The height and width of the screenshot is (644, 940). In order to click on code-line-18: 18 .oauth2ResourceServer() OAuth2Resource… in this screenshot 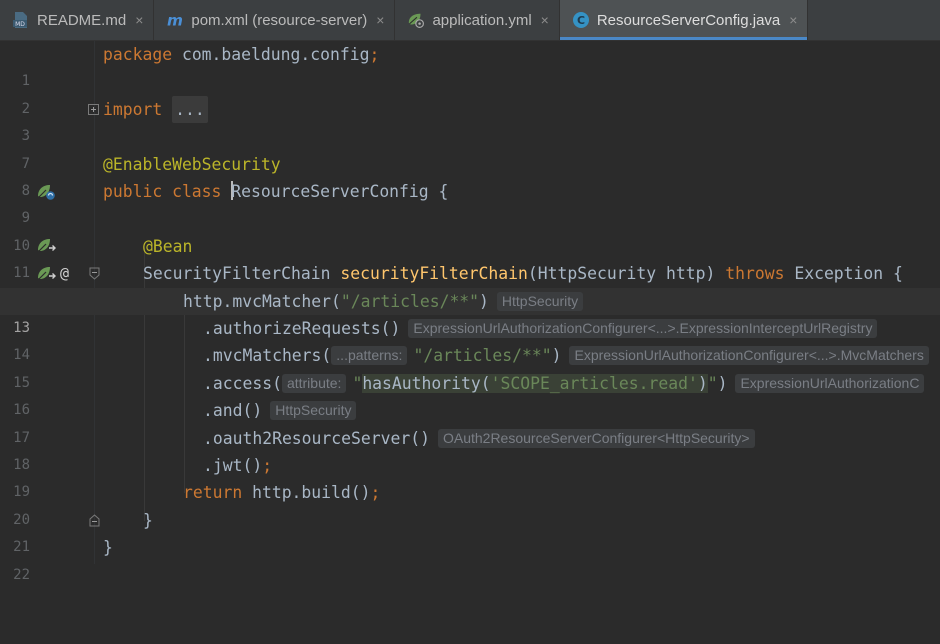, I will do `click(470, 449)`.